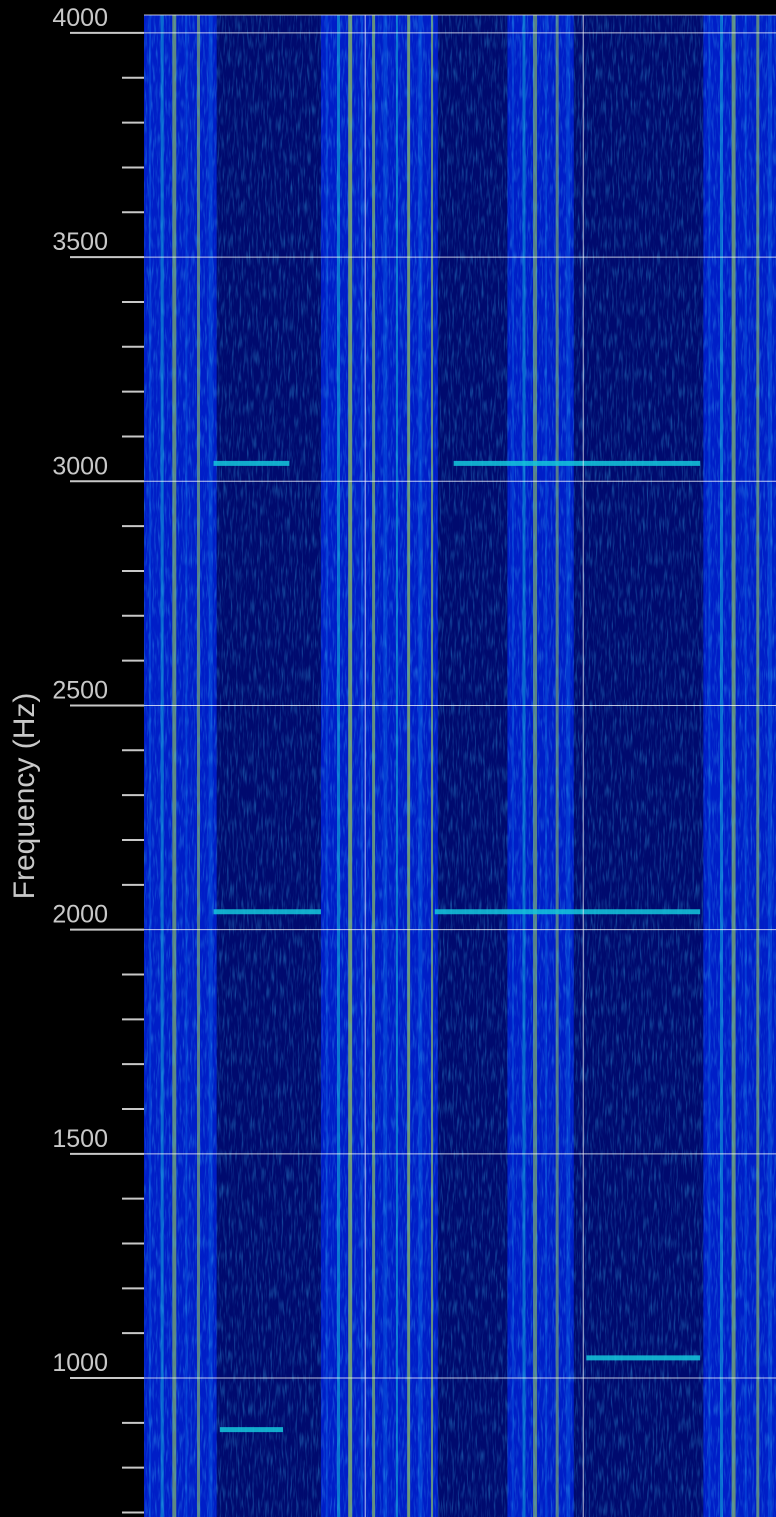  Describe the element at coordinates (80, 18) in the screenshot. I see `y-tick-label-4000: 4000` at that location.